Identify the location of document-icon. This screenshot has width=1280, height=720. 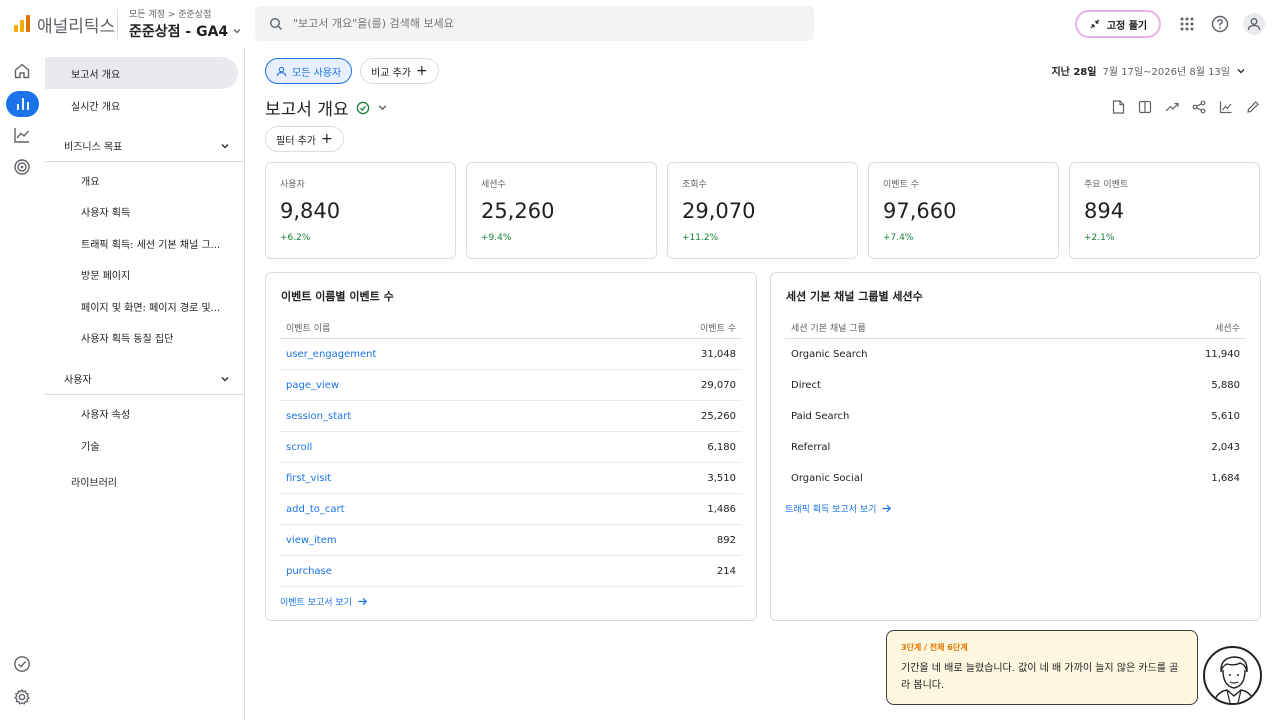
(1118, 107).